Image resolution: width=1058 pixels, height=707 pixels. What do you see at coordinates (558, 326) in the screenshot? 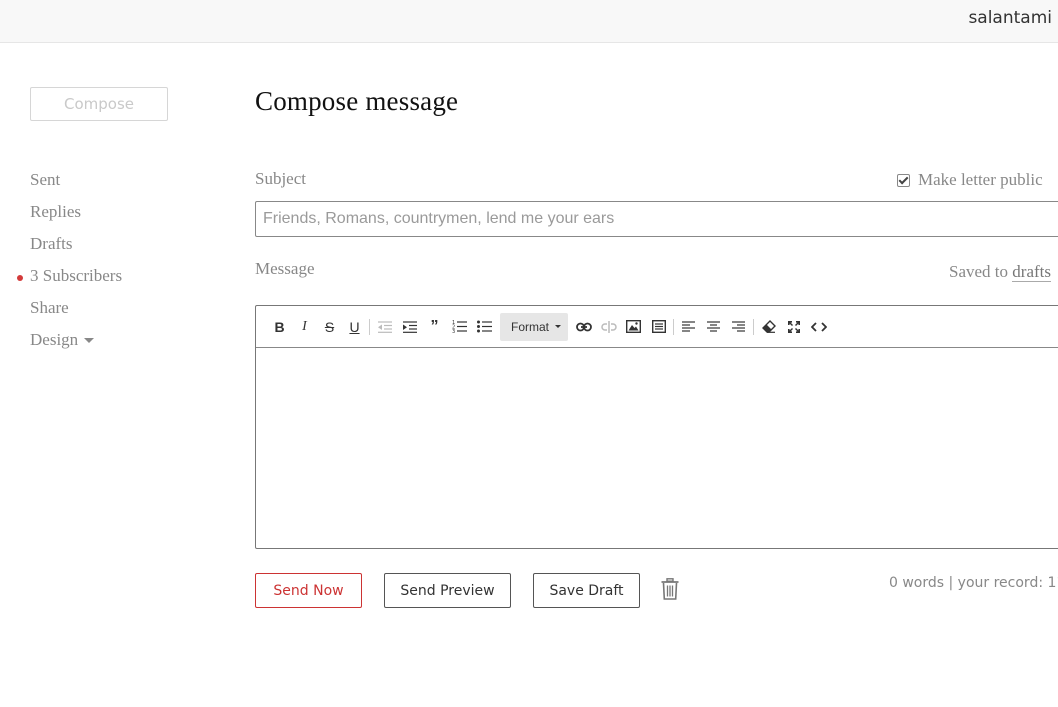
I see `chevron-down-icon` at bounding box center [558, 326].